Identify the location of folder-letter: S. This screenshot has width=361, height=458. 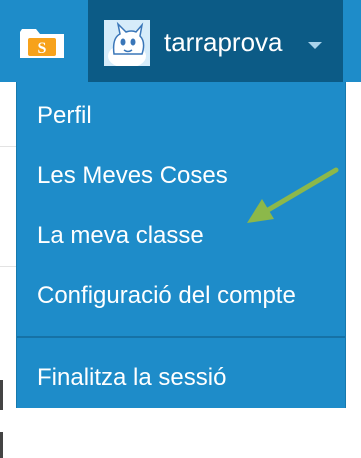
(42, 48).